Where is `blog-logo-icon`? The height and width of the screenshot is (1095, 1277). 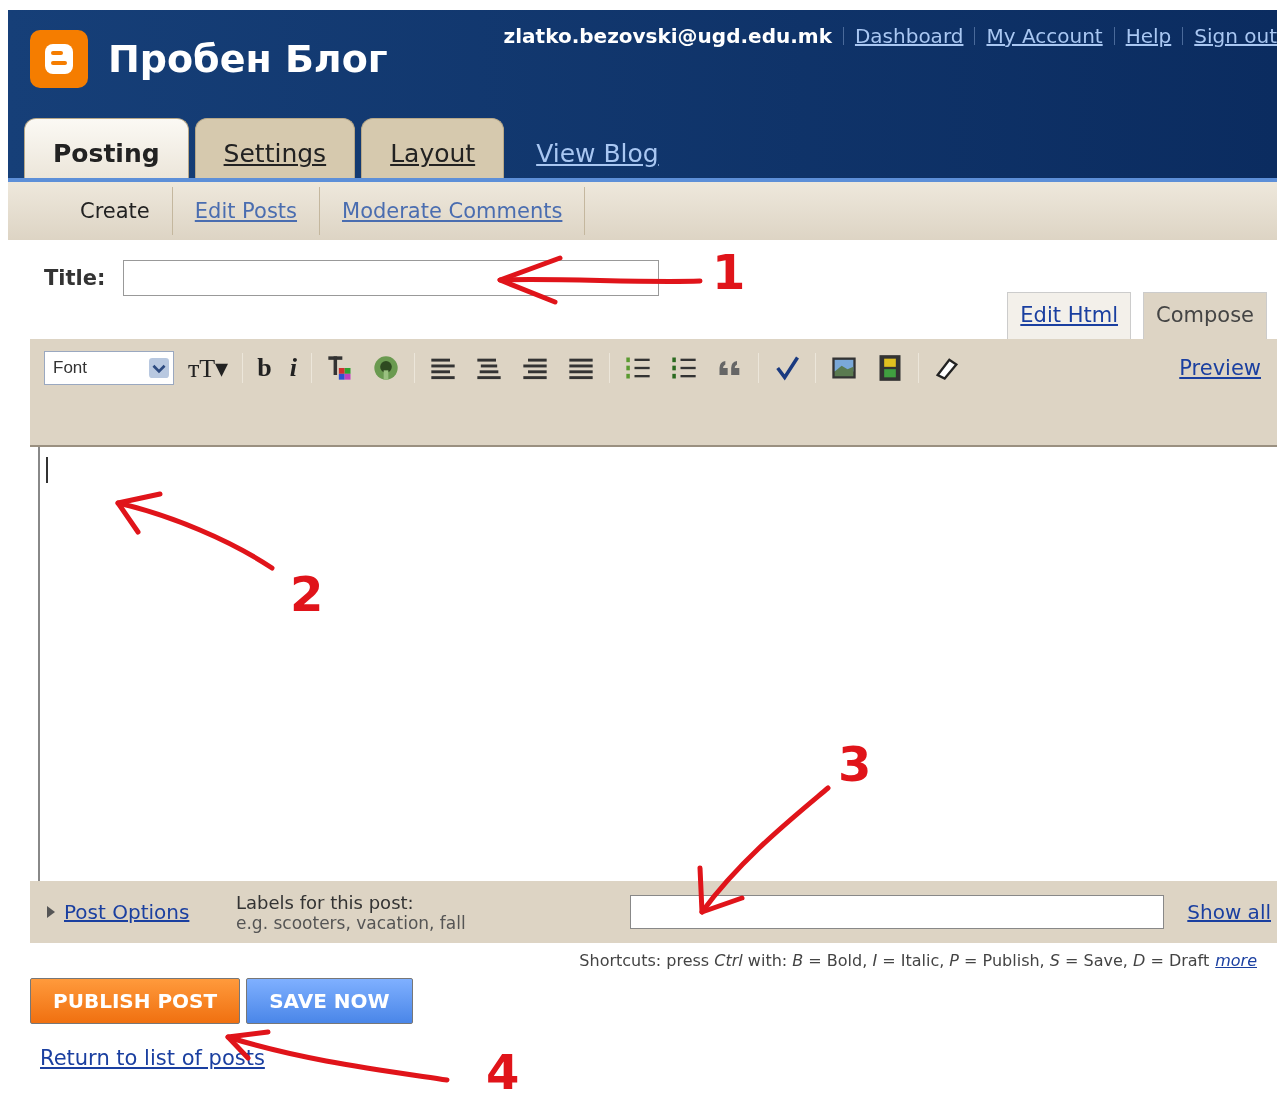 blog-logo-icon is located at coordinates (59, 59).